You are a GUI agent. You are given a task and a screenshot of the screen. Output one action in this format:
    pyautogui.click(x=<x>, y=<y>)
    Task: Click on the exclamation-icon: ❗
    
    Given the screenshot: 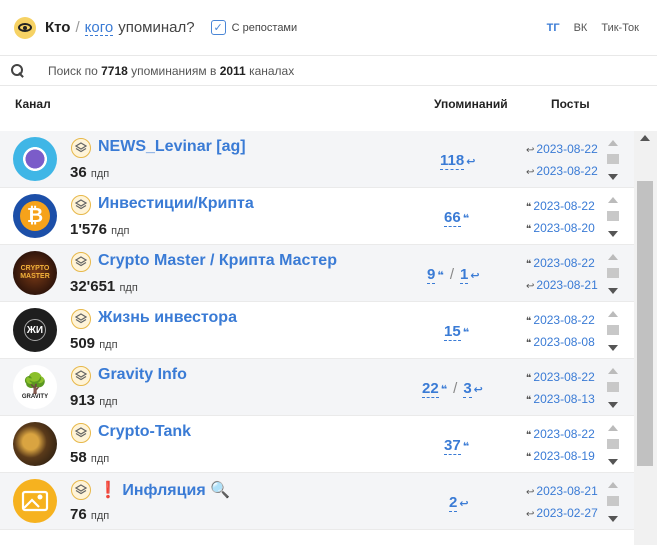 What is the action you would take?
    pyautogui.click(x=108, y=490)
    